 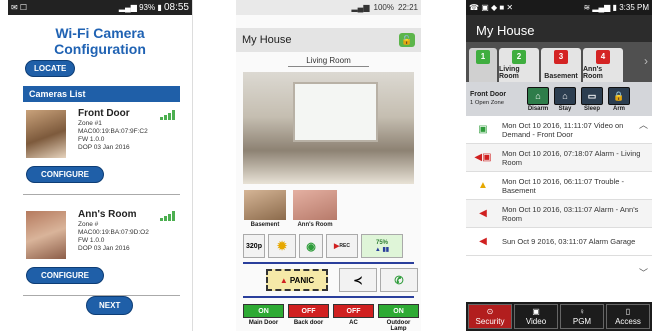 I want to click on tab-anns-room: 4 Ann's Room, so click(x=603, y=65).